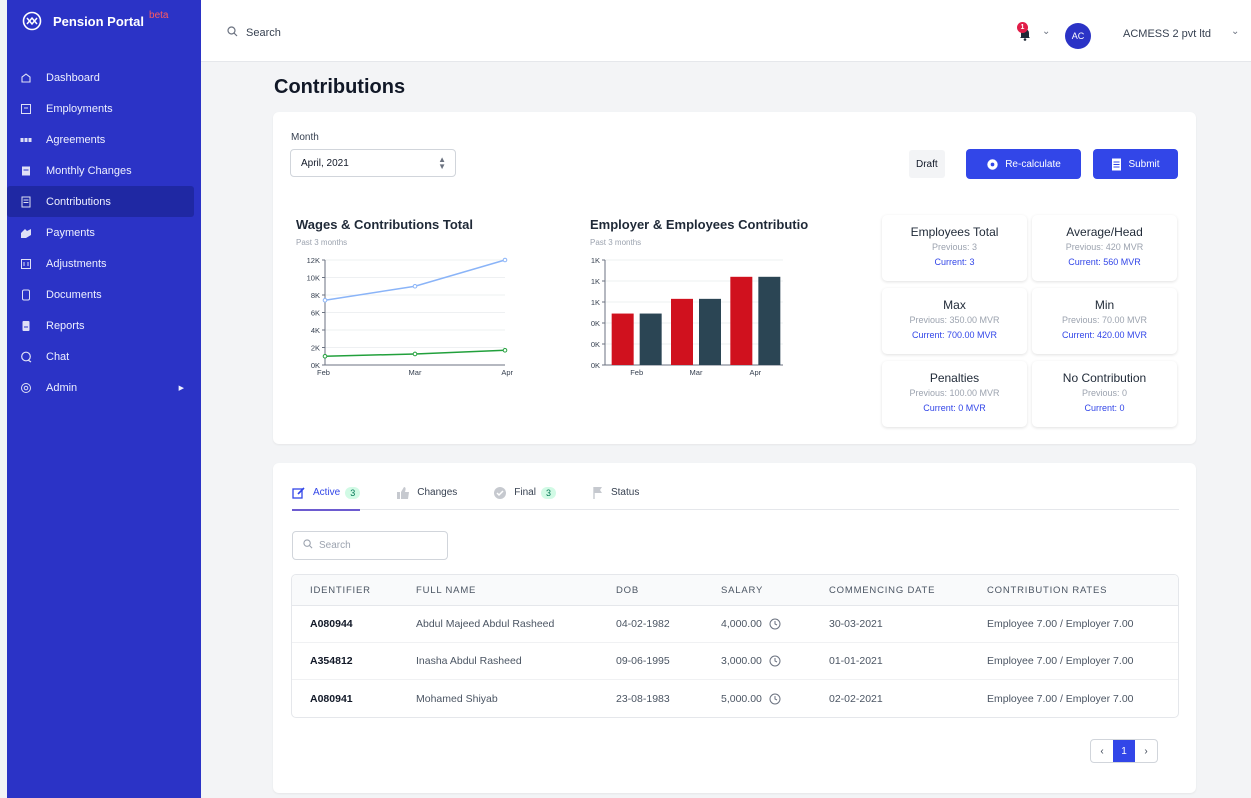 Image resolution: width=1251 pixels, height=798 pixels. I want to click on employer-chart-subtitle: Past 3 months, so click(616, 242).